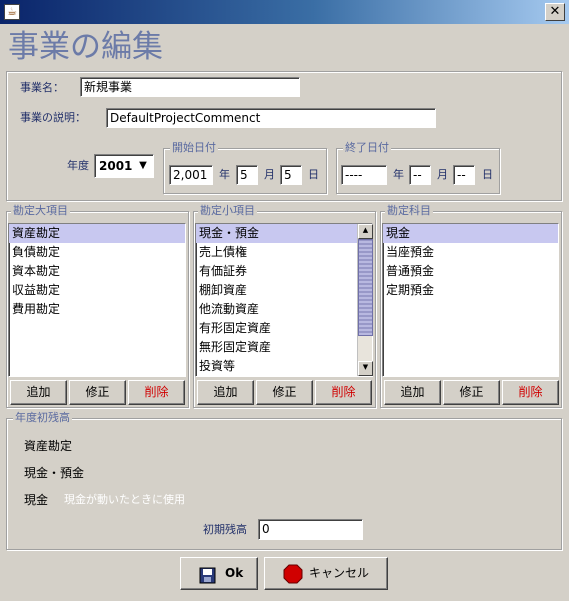 The width and height of the screenshot is (569, 601). What do you see at coordinates (284, 366) in the screenshot?
I see `list-item: 投資等` at bounding box center [284, 366].